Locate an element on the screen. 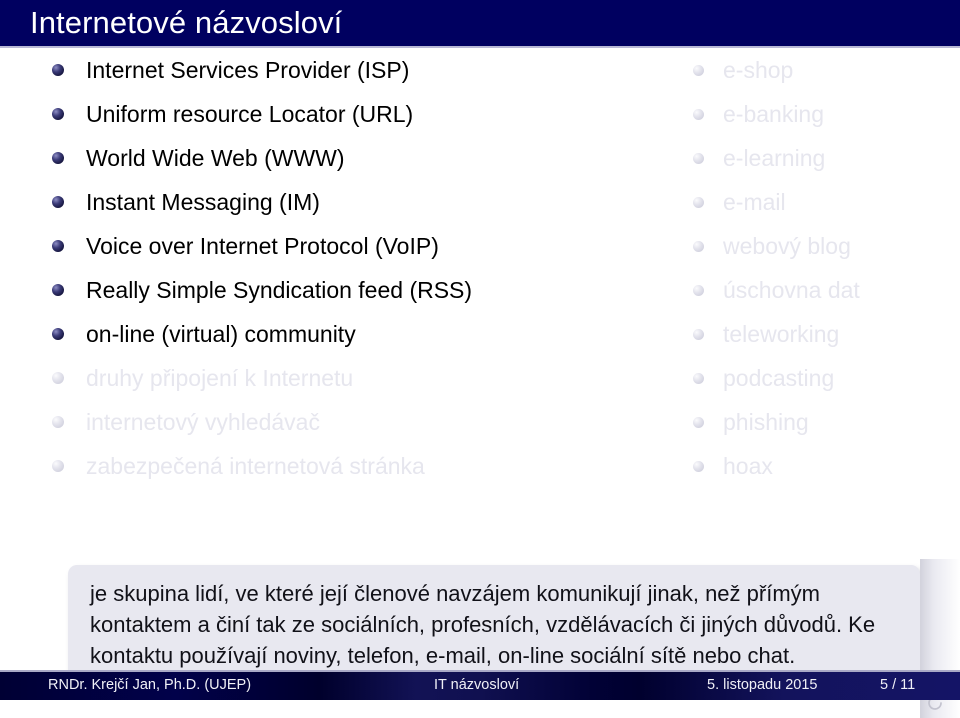 The image size is (960, 718). right-bullet-item: hoax is located at coordinates (824, 466).